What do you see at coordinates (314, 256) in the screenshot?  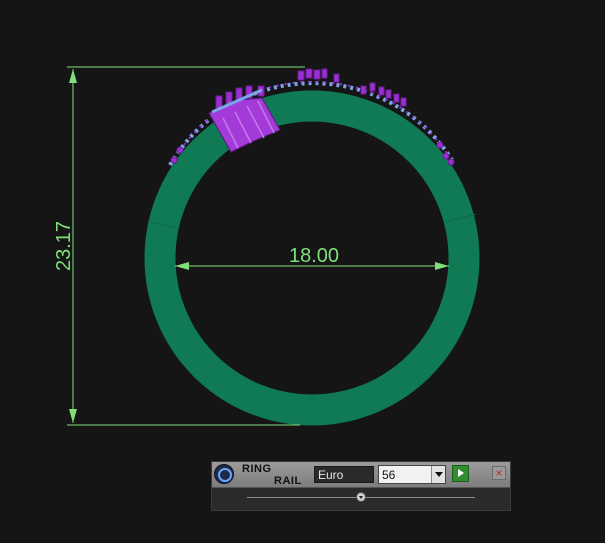 I see `width-dimension-label: 18.00` at bounding box center [314, 256].